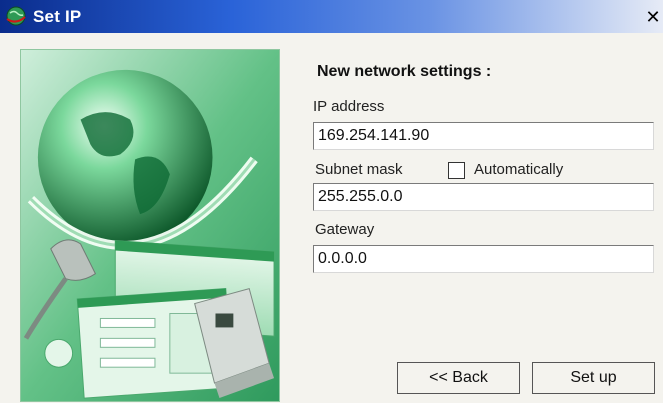 The image size is (663, 403). Describe the element at coordinates (331, 16) in the screenshot. I see `title-bar: Set IP ✕` at that location.